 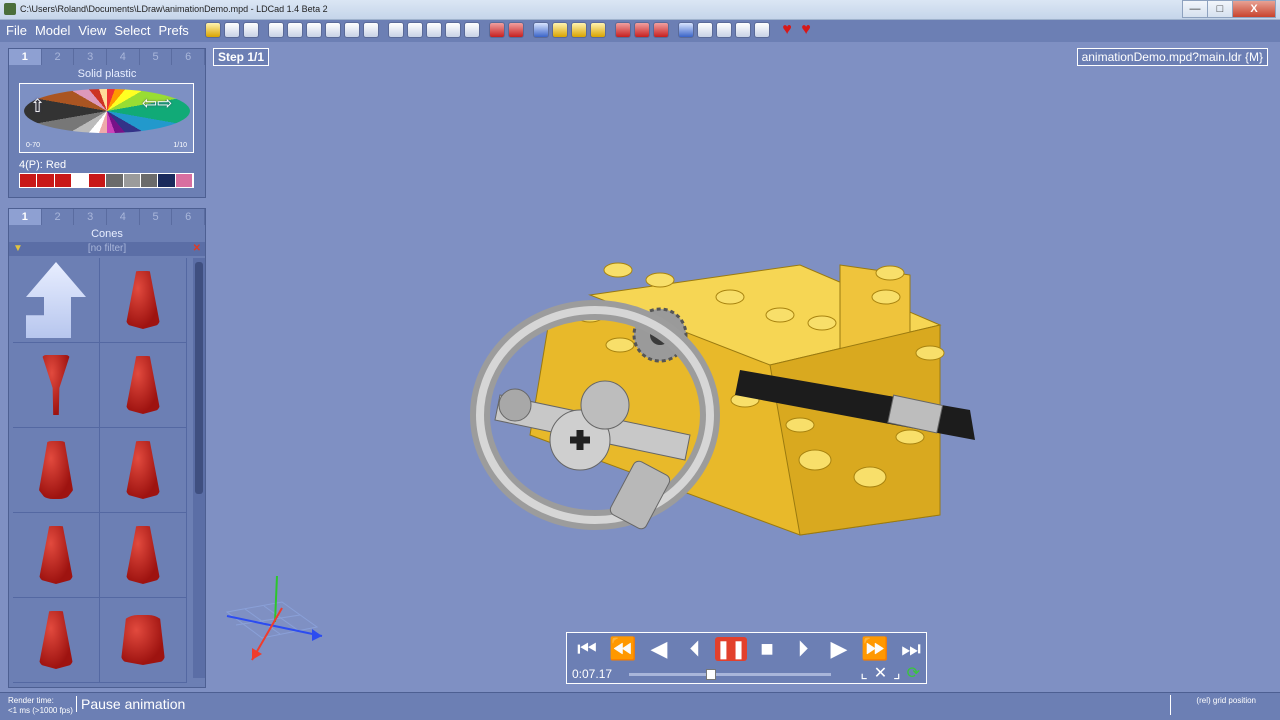 I want to click on menu-file: File, so click(x=16, y=30).